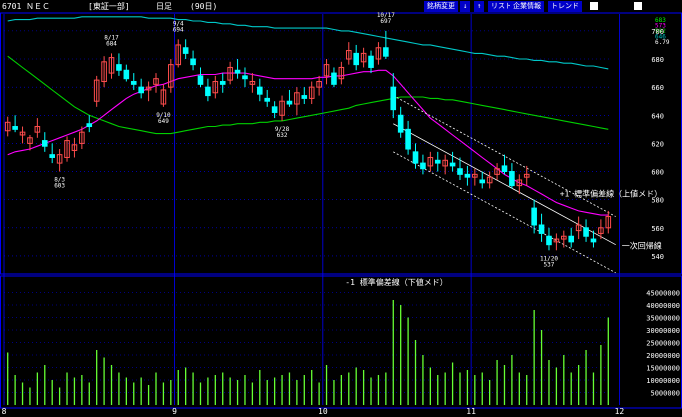 Image resolution: width=682 pixels, height=417 pixels. I want to click on price-tick-label: 640, so click(657, 116).